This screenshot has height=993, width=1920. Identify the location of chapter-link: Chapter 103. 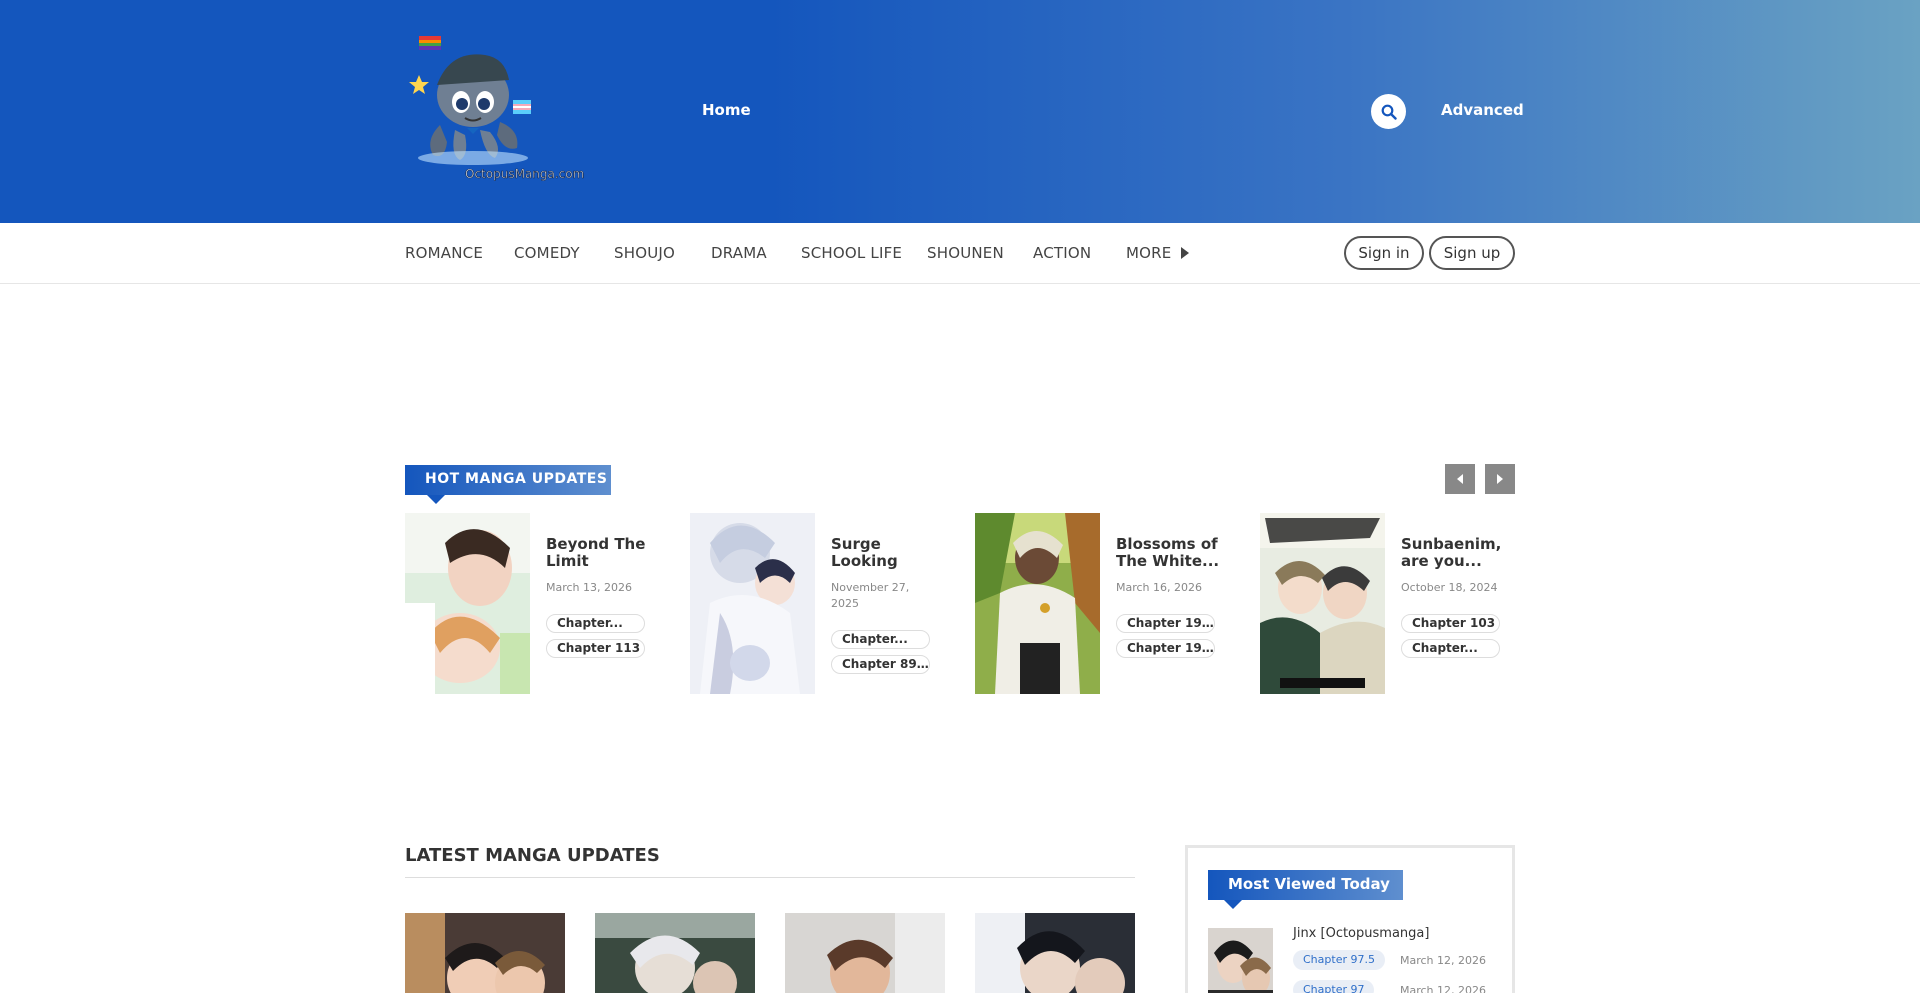
(1450, 623).